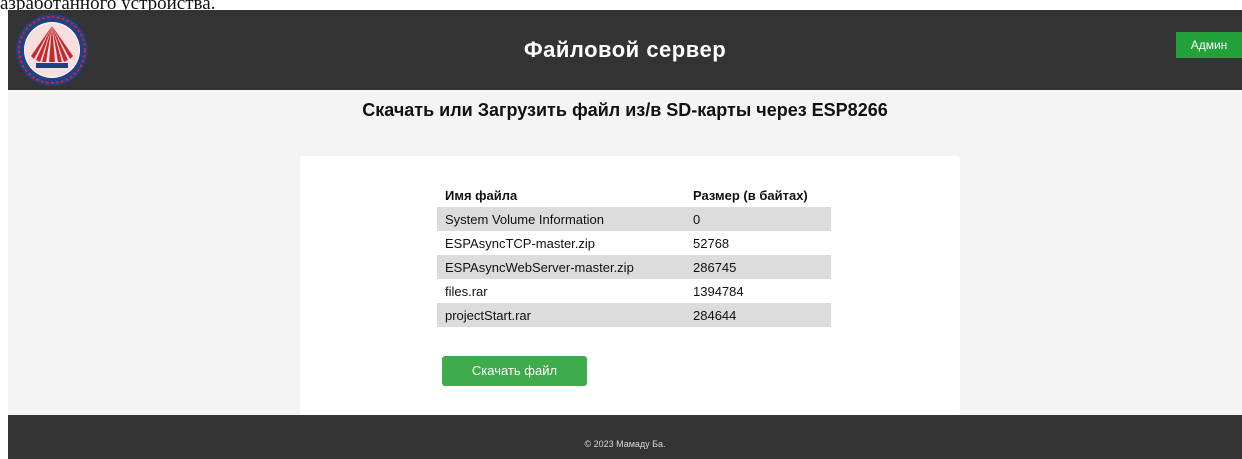  Describe the element at coordinates (625, 437) in the screenshot. I see `site-footer: © 2023 Мамаду Ба.` at that location.